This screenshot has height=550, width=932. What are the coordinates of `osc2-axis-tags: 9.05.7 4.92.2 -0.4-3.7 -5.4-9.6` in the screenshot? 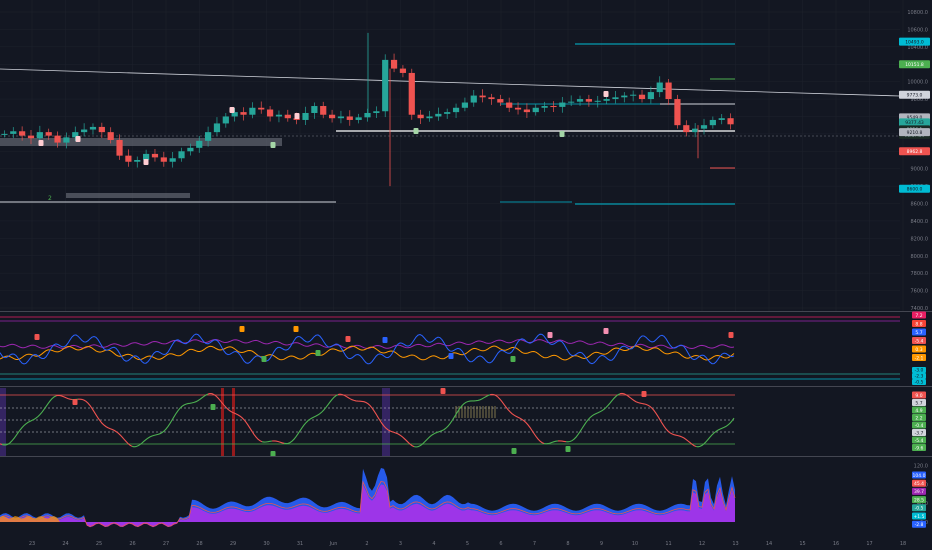 It's located at (919, 421).